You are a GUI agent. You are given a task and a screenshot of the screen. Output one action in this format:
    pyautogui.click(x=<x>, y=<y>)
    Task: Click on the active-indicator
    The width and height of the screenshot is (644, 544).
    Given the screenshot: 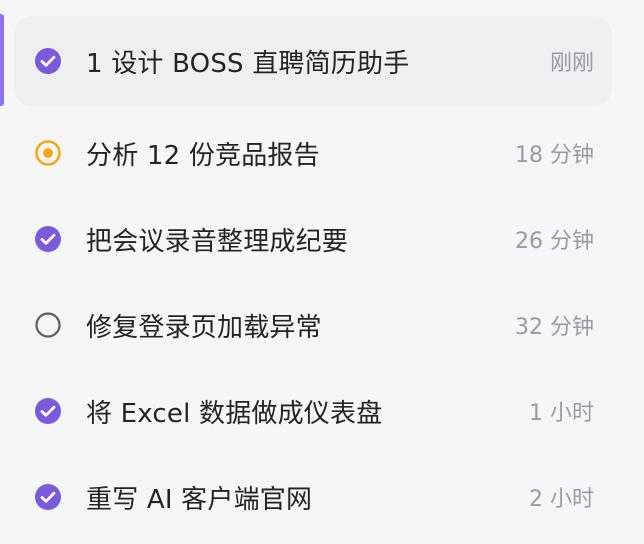 What is the action you would take?
    pyautogui.click(x=2, y=60)
    